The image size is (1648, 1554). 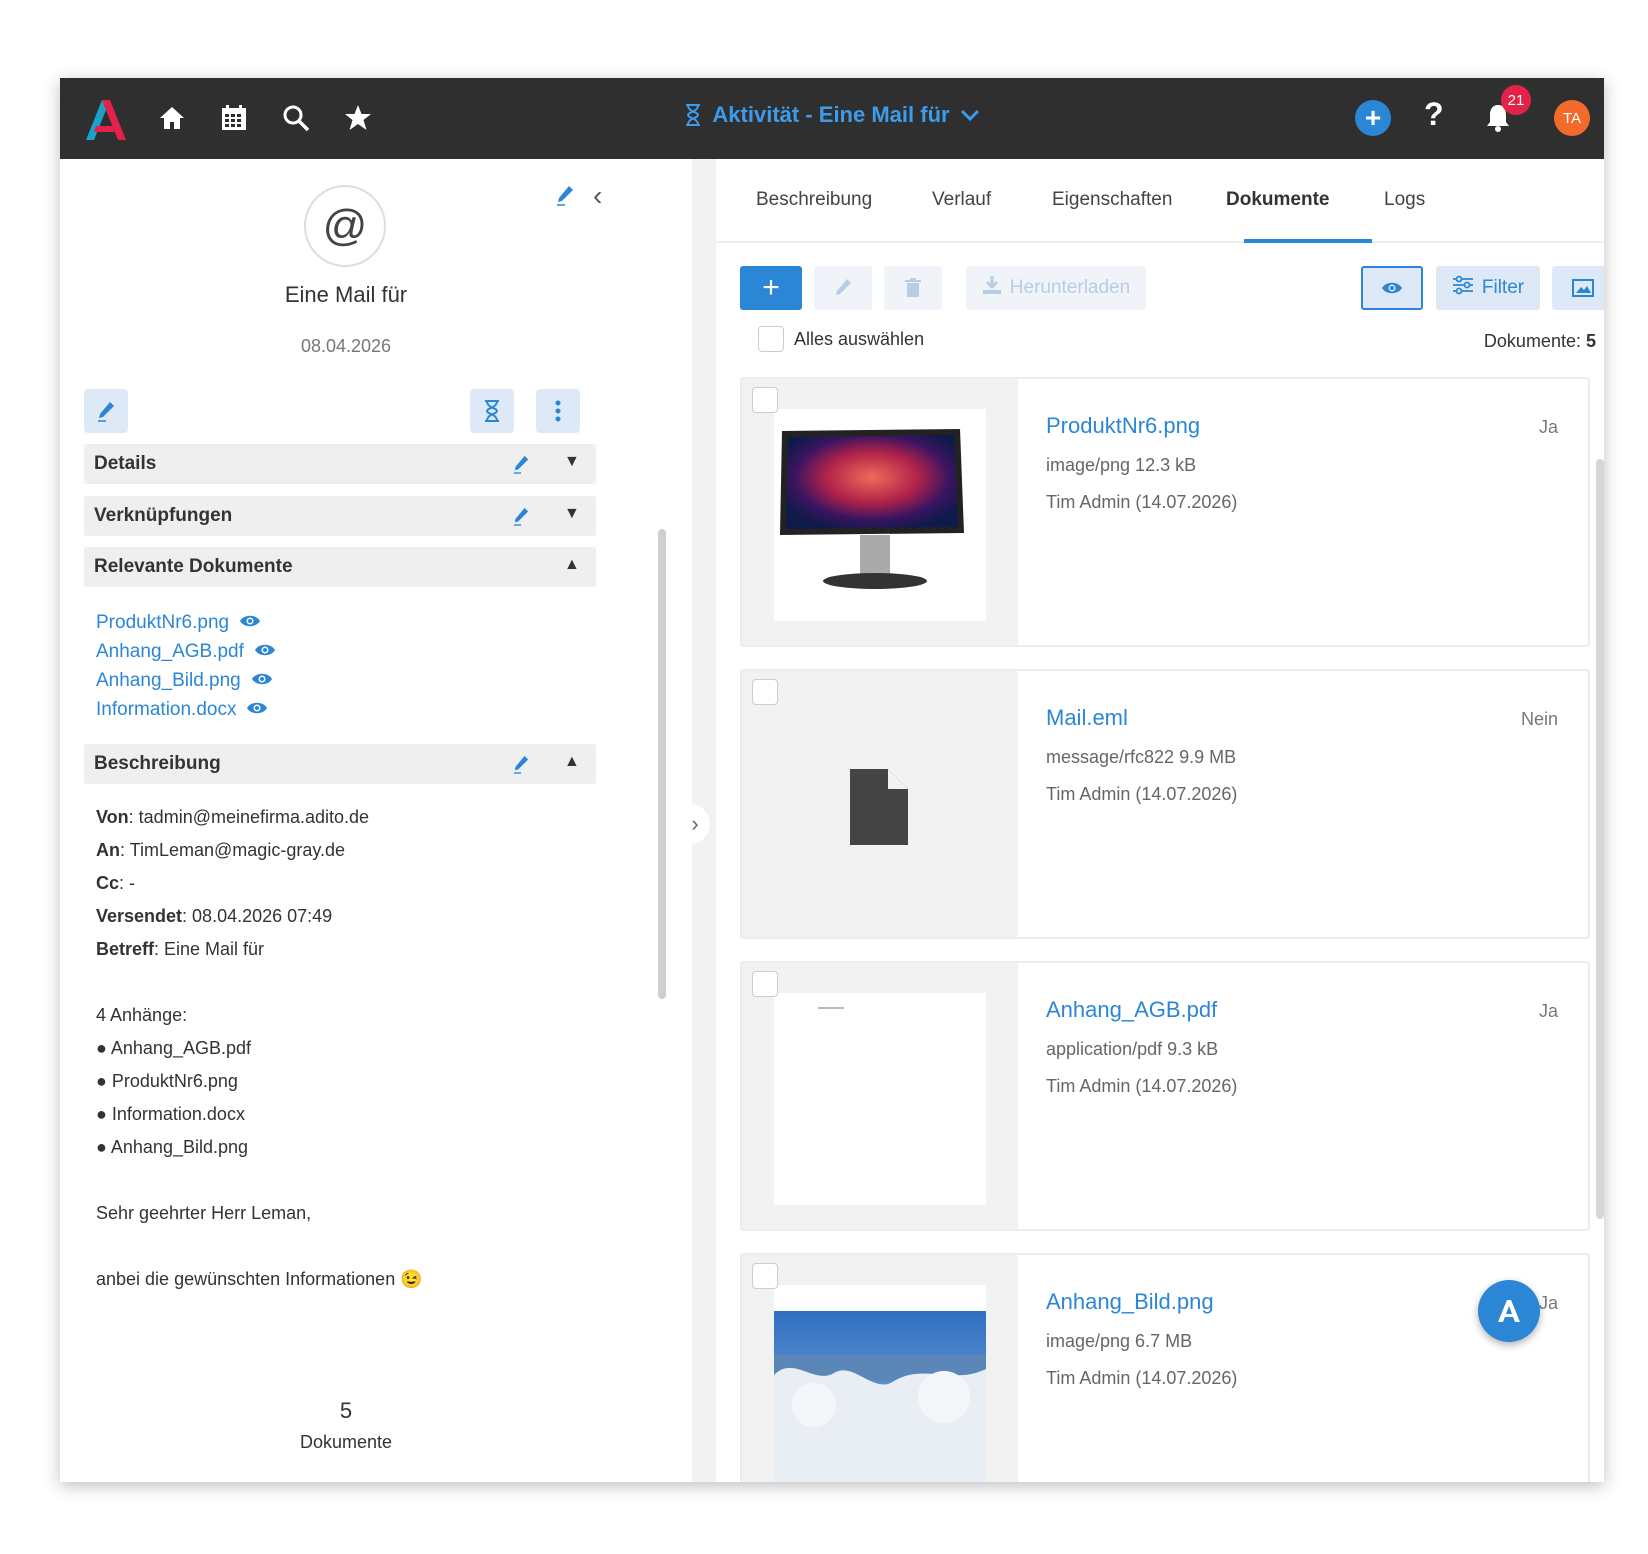 I want to click on select-all: Alles auswählen, so click(x=841, y=339).